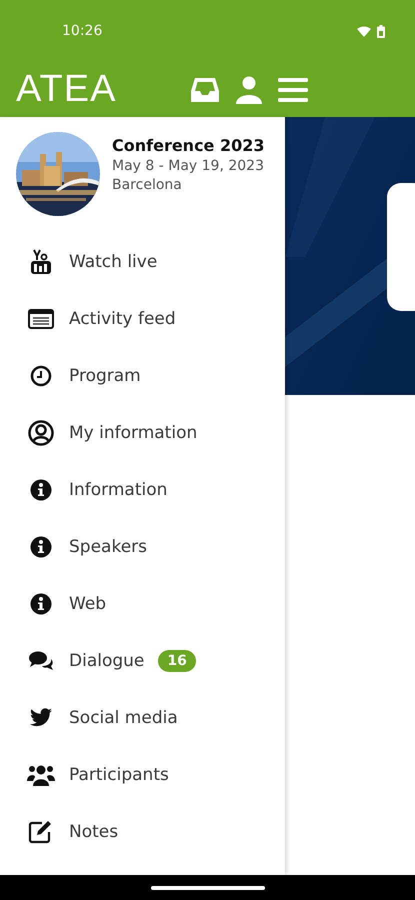 This screenshot has height=900, width=415. Describe the element at coordinates (142, 546) in the screenshot. I see `menu-item: Speakers` at that location.